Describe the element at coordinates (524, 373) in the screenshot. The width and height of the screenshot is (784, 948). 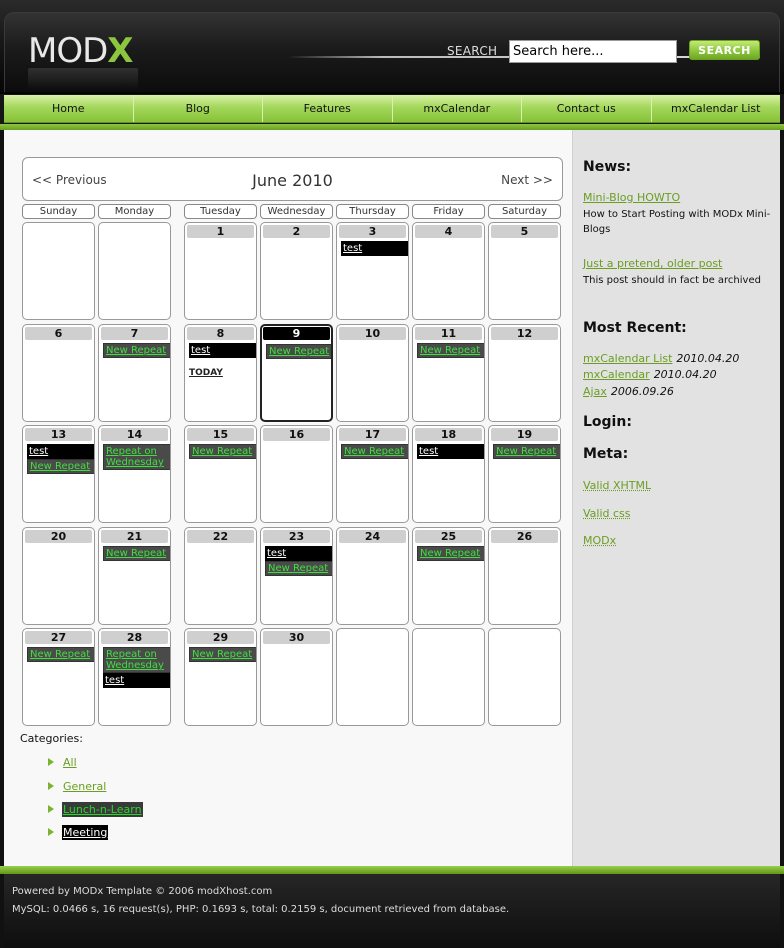
I see `calendar-day-12: 12` at that location.